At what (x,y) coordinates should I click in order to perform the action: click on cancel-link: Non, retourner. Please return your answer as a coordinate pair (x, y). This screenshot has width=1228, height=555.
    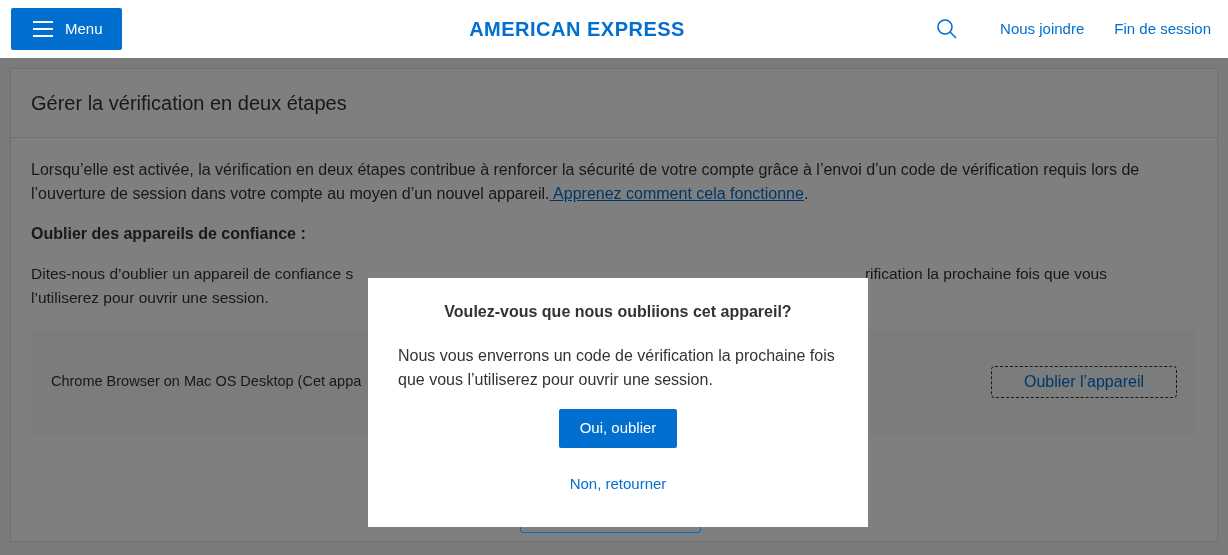
    Looking at the image, I should click on (618, 484).